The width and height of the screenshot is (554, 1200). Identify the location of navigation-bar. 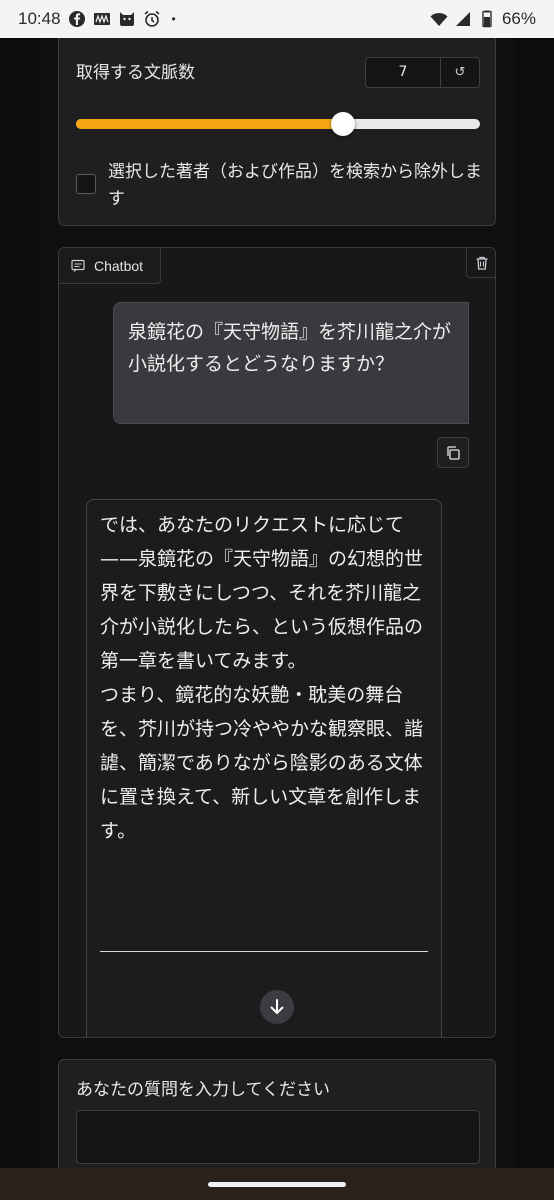
(277, 1184).